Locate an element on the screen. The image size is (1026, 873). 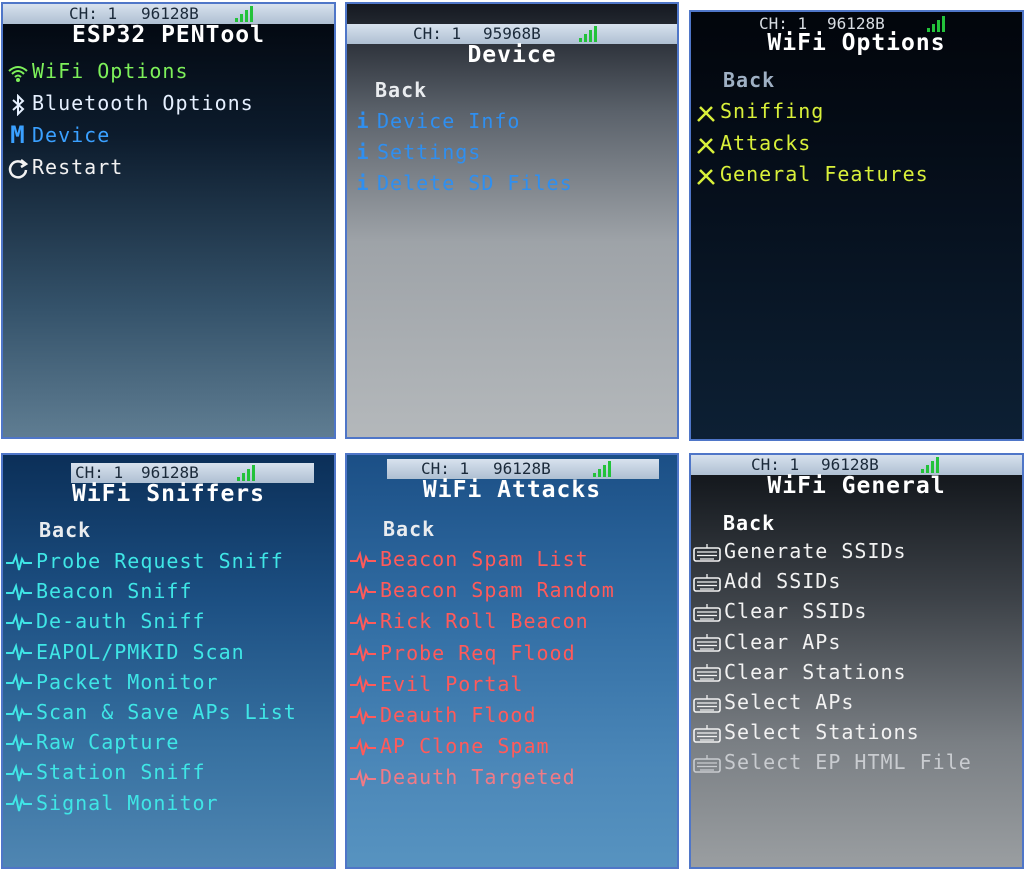
menu-item-label: Generate SSIDs is located at coordinates (815, 551).